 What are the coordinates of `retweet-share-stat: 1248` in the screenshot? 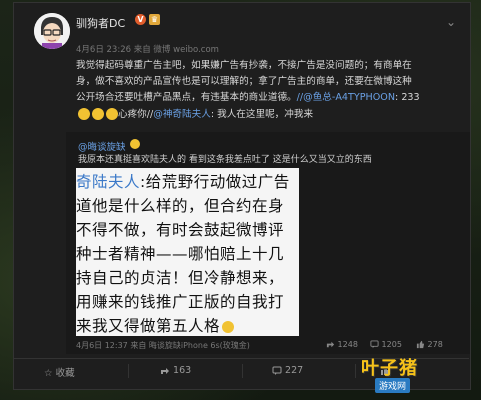 It's located at (342, 344).